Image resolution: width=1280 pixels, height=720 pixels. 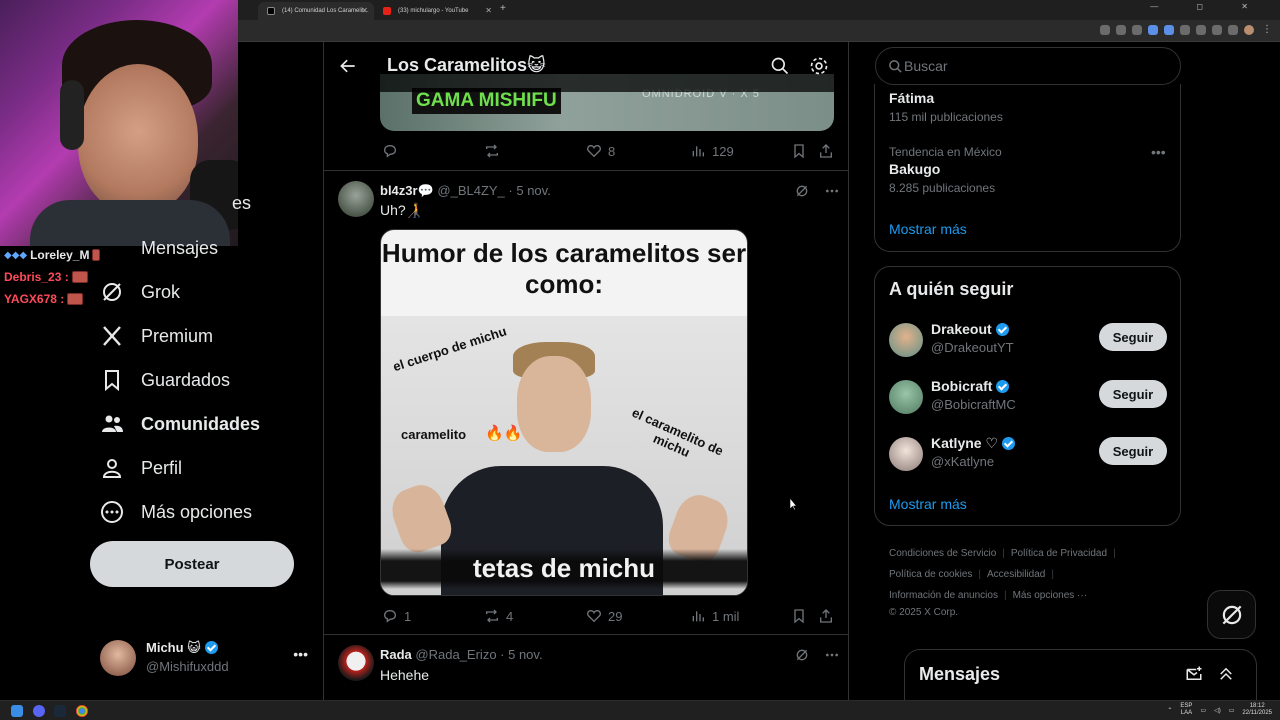 I want to click on browser-tab-x: (14) Comunidad Los Caramelit... ✕, so click(x=316, y=11).